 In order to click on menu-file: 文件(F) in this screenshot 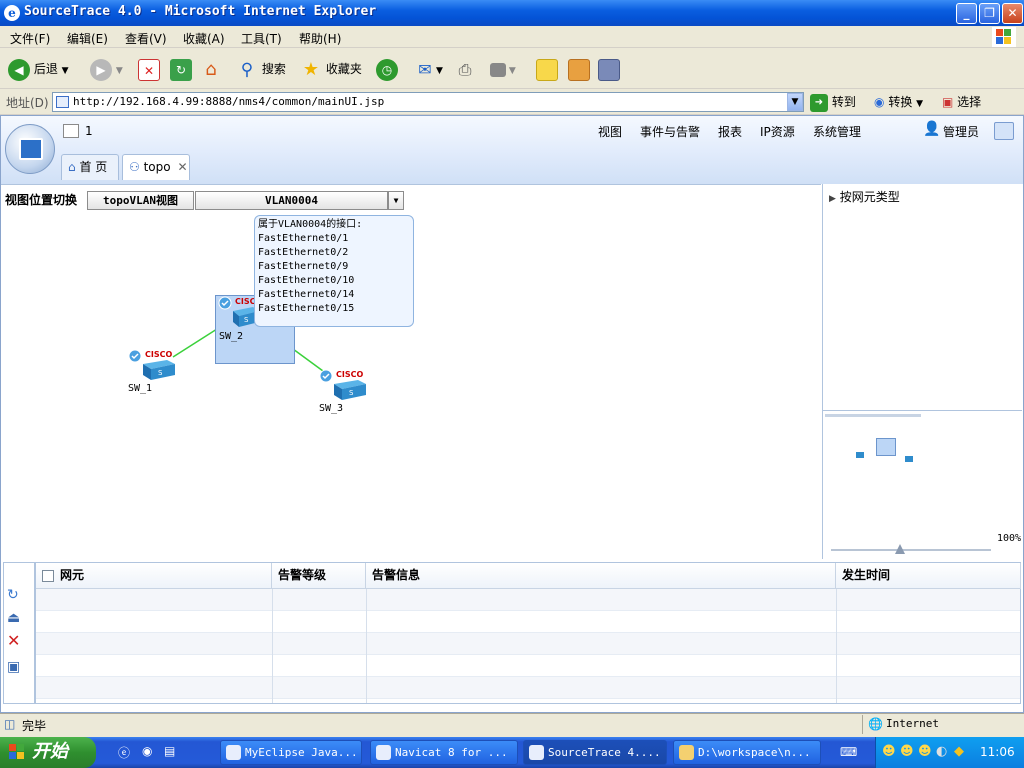, I will do `click(30, 38)`.